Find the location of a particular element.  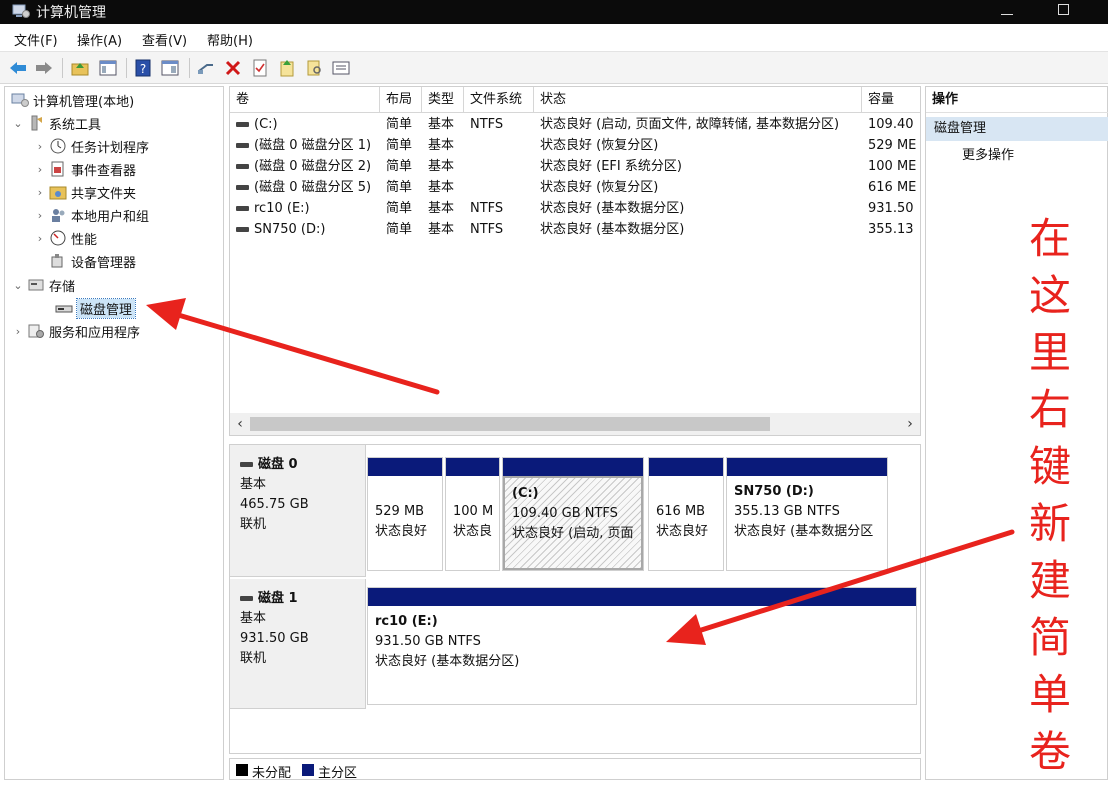

delete-button is located at coordinates (233, 68).